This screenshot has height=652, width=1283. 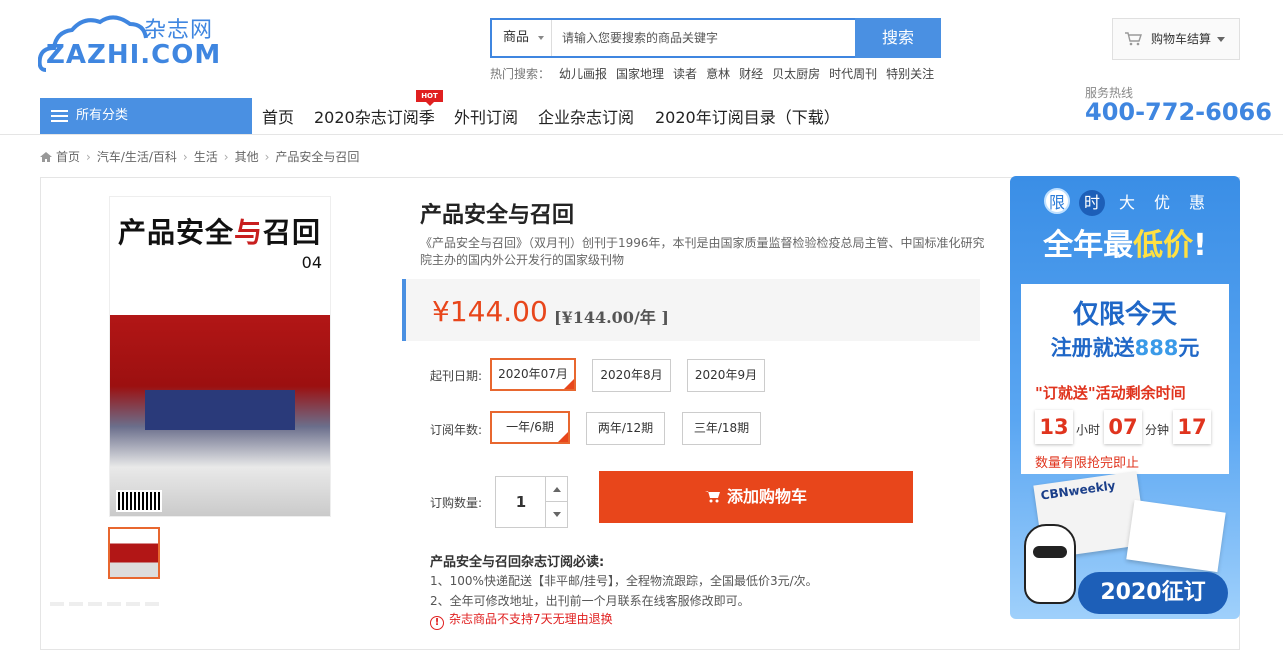 I want to click on countdown-minutes-unit: 分钟, so click(x=1157, y=430).